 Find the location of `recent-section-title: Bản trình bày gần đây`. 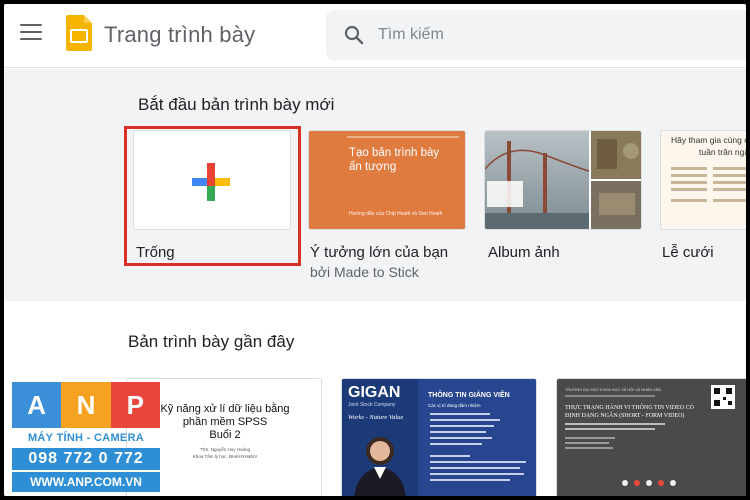

recent-section-title: Bản trình bày gần đây is located at coordinates (211, 341).